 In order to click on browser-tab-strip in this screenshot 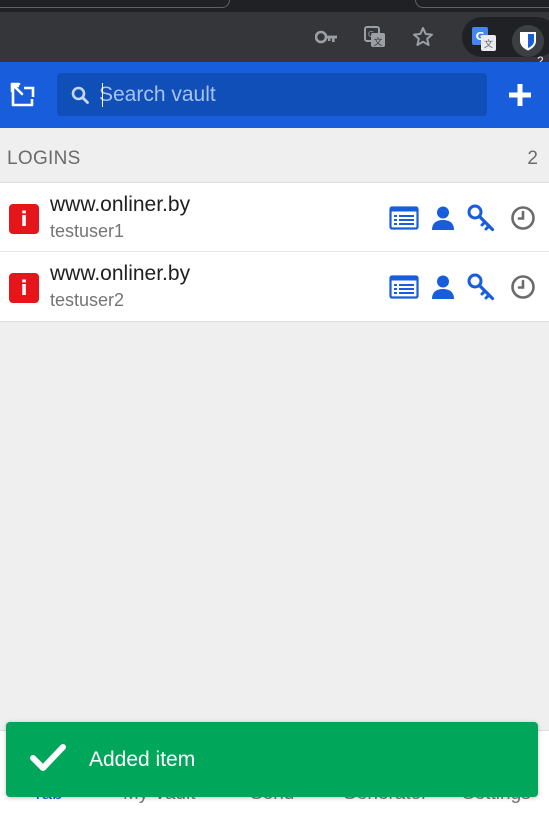, I will do `click(274, 6)`.